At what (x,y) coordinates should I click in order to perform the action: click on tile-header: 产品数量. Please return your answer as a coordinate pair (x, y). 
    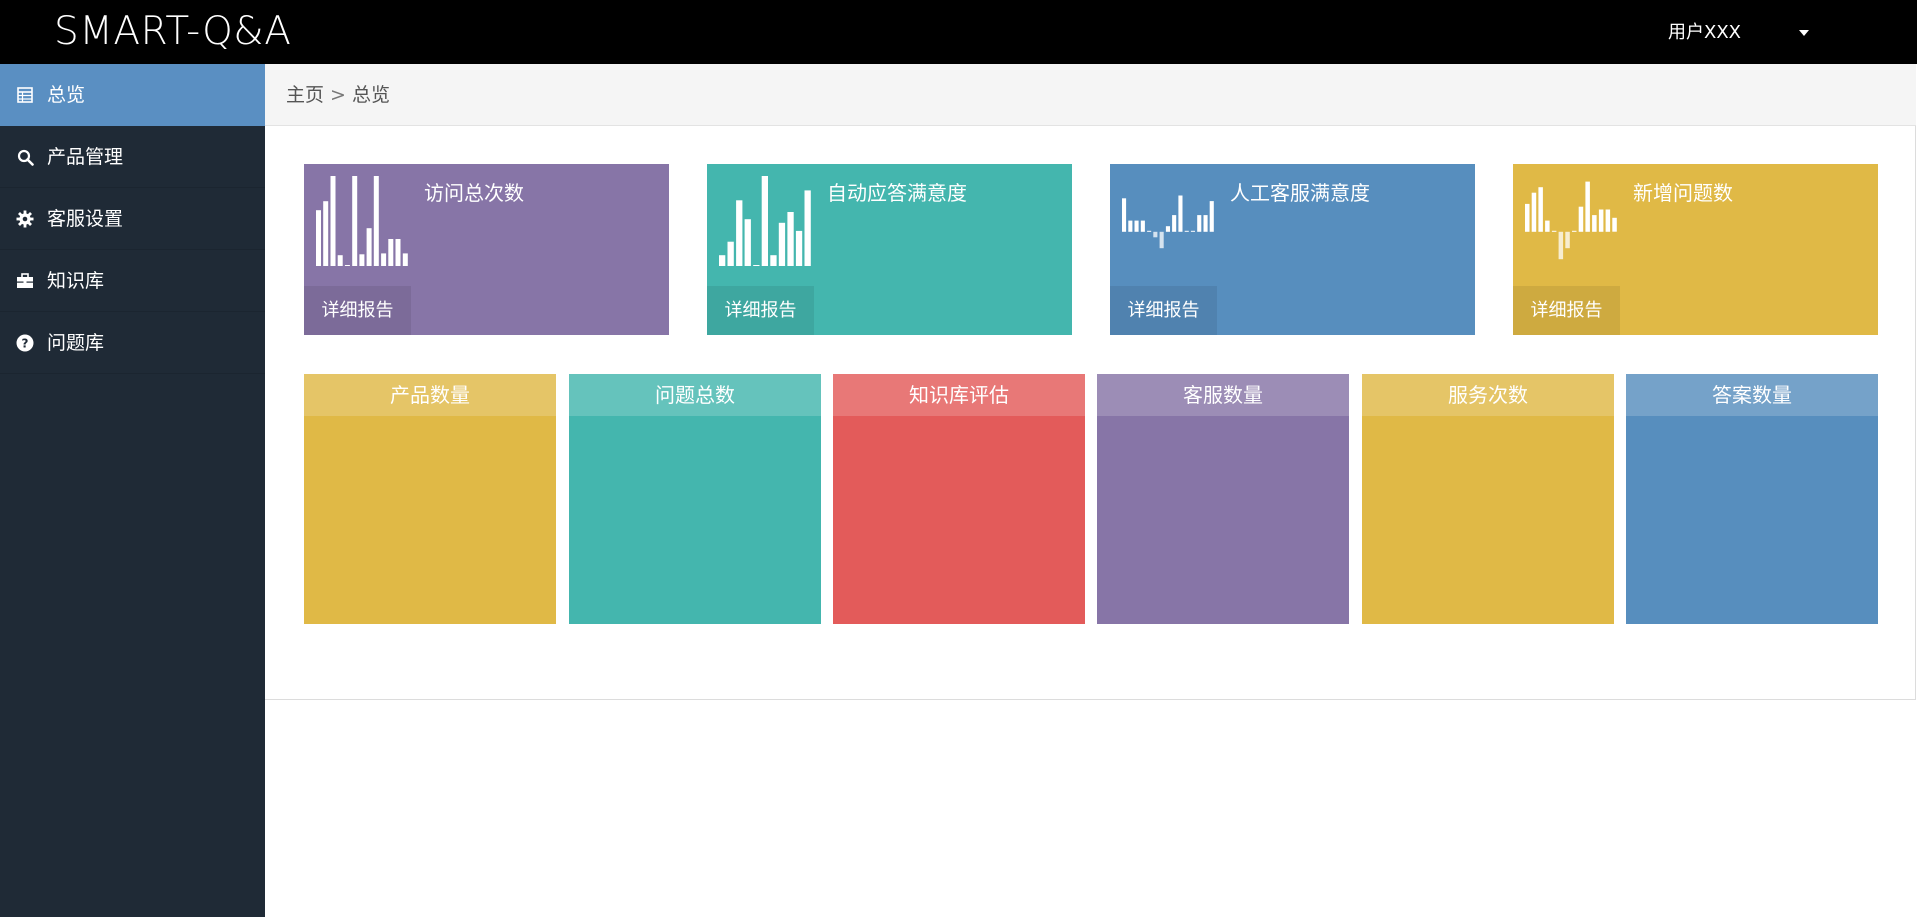
    Looking at the image, I should click on (430, 395).